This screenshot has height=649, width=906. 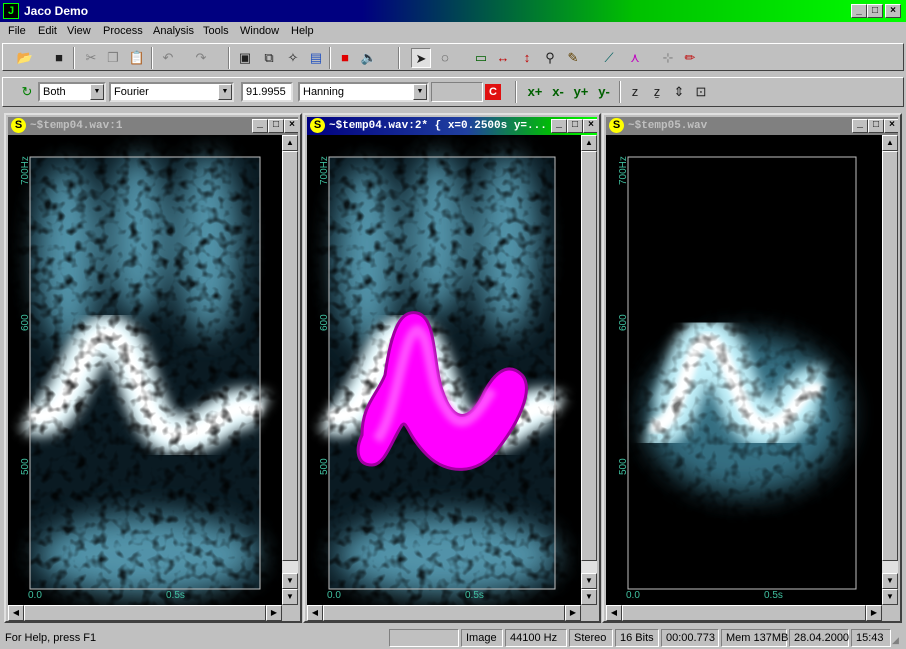 I want to click on window-function-select: Hanning ▼, so click(x=363, y=92).